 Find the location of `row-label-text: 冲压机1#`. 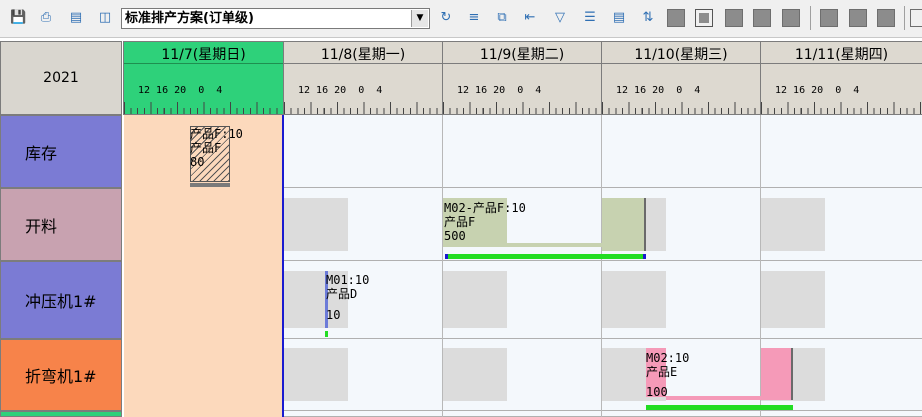

row-label-text: 冲压机1# is located at coordinates (61, 301).